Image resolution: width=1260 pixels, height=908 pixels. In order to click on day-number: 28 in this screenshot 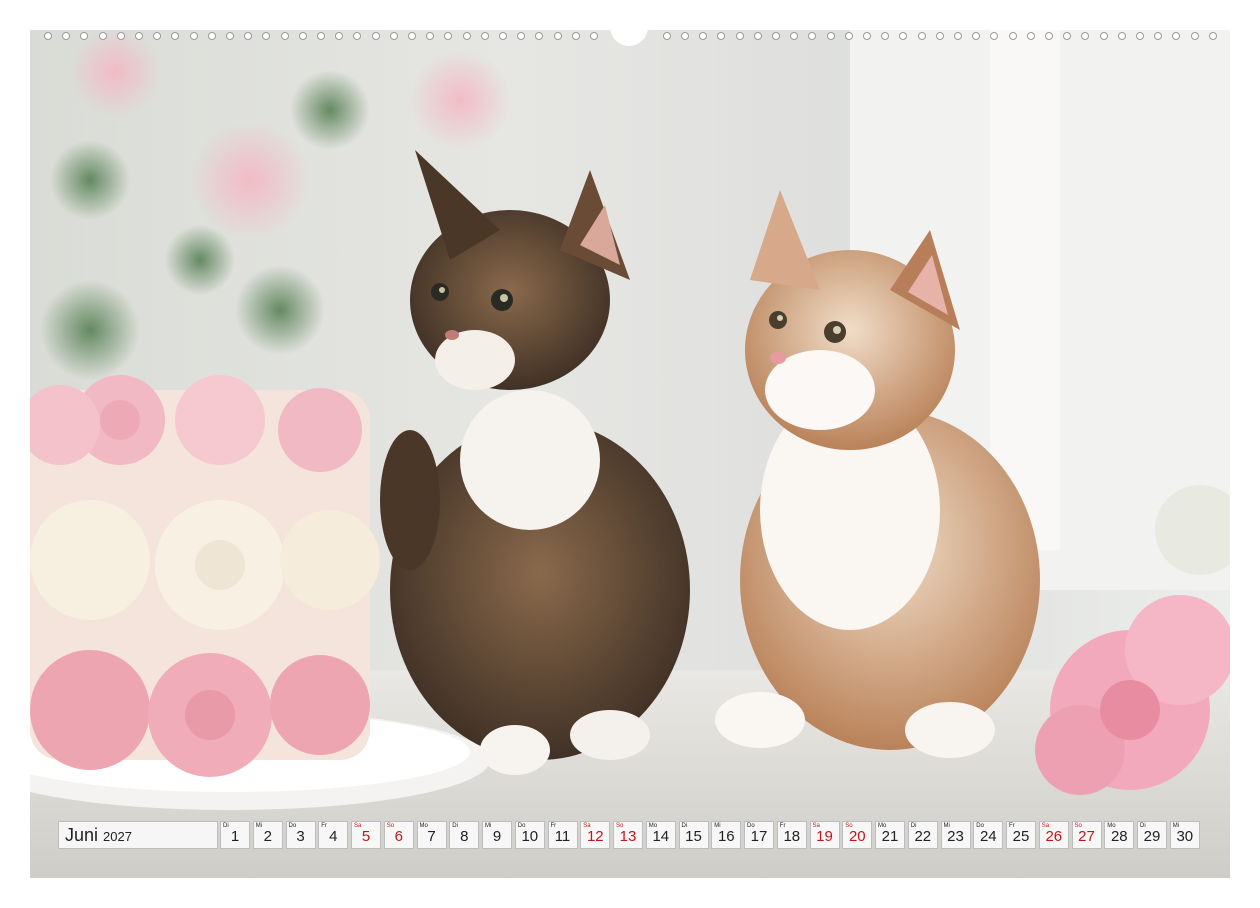, I will do `click(1119, 836)`.